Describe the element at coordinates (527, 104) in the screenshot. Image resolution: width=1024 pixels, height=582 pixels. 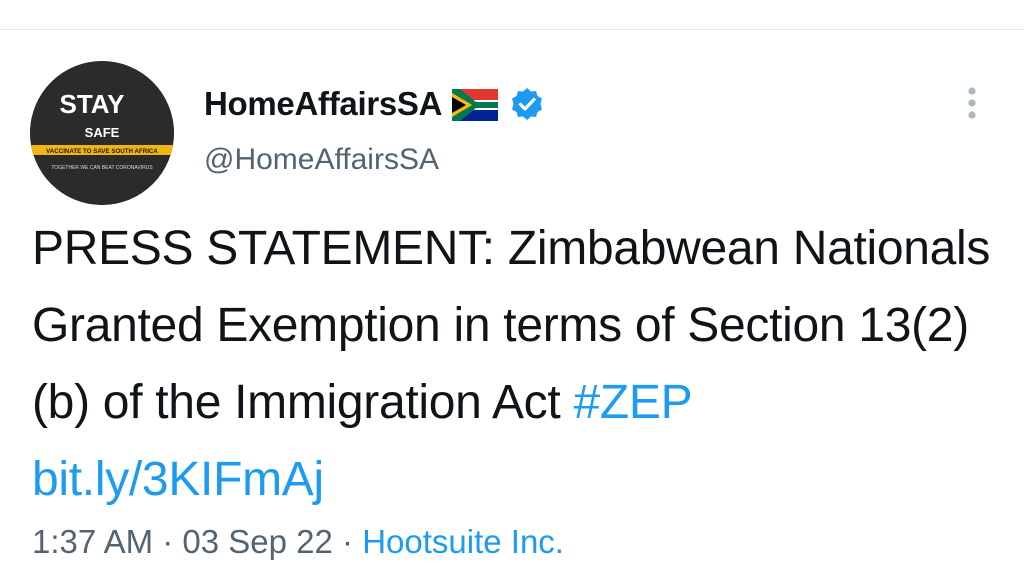
I see `verified-badge-icon` at that location.